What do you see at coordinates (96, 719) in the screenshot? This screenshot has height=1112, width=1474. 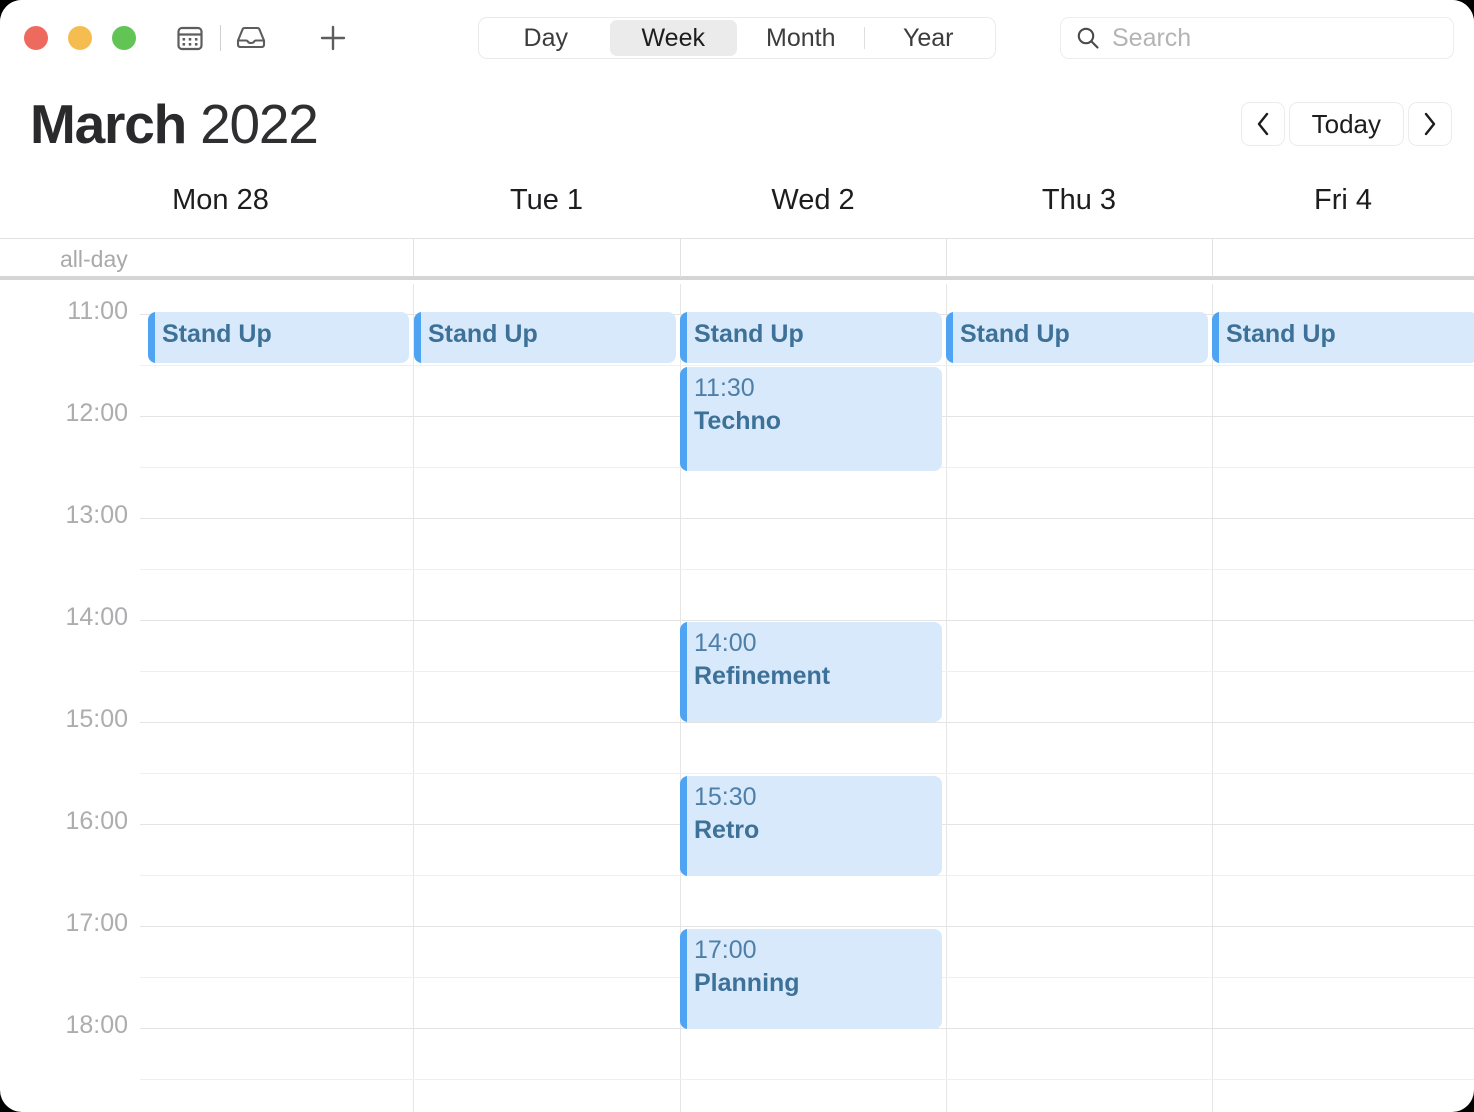 I see `hour-label-4: 15:00` at bounding box center [96, 719].